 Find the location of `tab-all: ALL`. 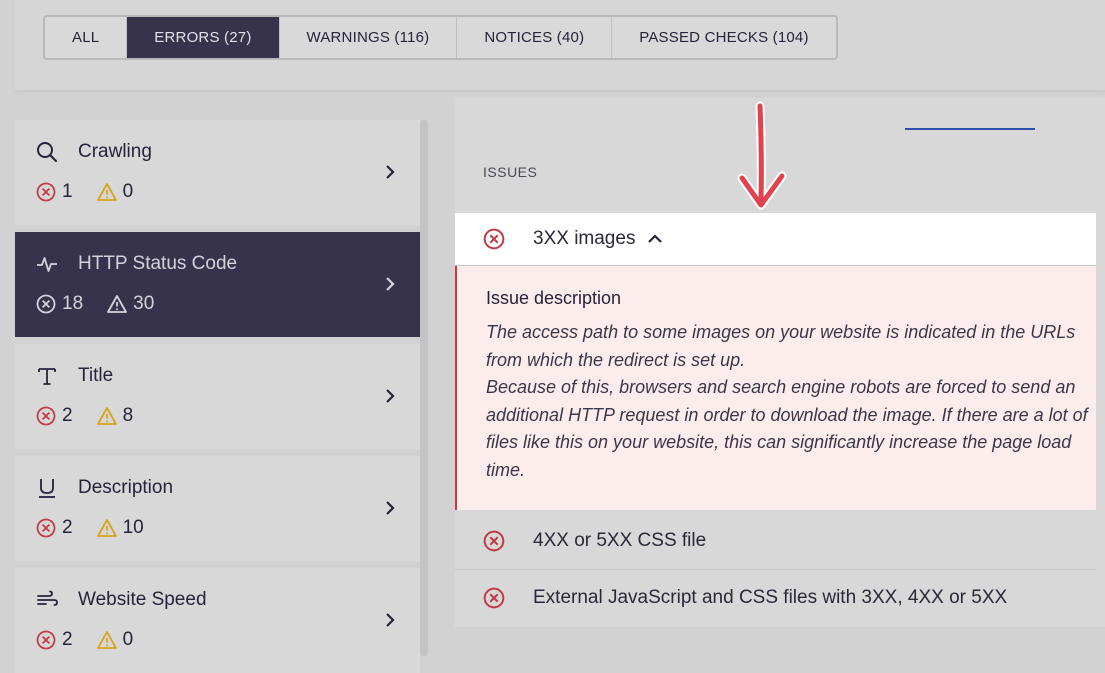

tab-all: ALL is located at coordinates (86, 37).